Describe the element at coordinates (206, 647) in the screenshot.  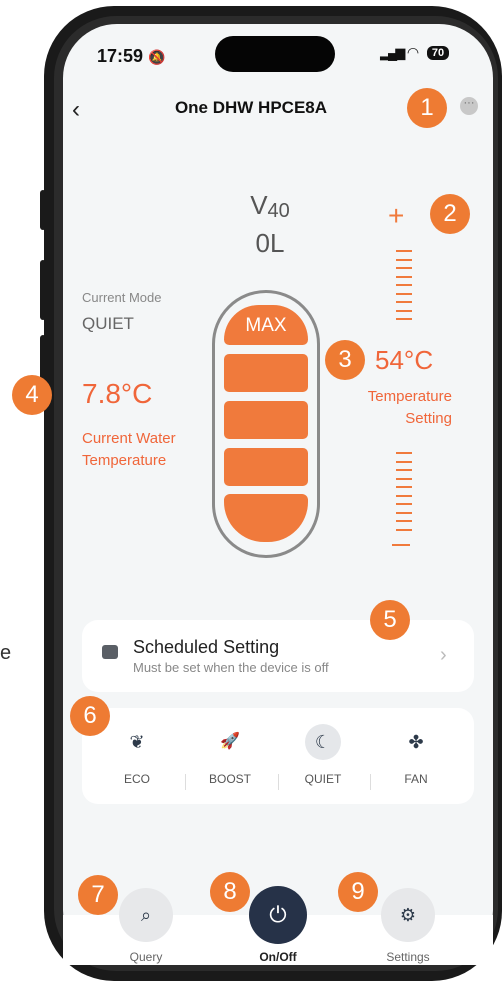
I see `scheduled-setting-title: Scheduled Setting` at that location.